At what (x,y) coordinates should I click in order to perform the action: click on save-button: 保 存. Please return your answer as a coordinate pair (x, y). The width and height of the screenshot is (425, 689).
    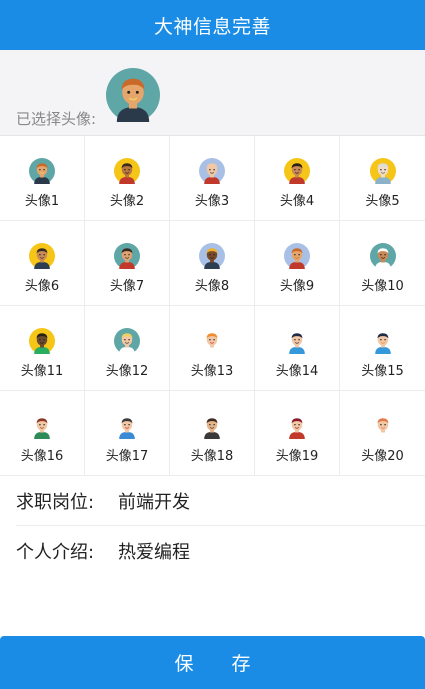
    Looking at the image, I should click on (212, 662).